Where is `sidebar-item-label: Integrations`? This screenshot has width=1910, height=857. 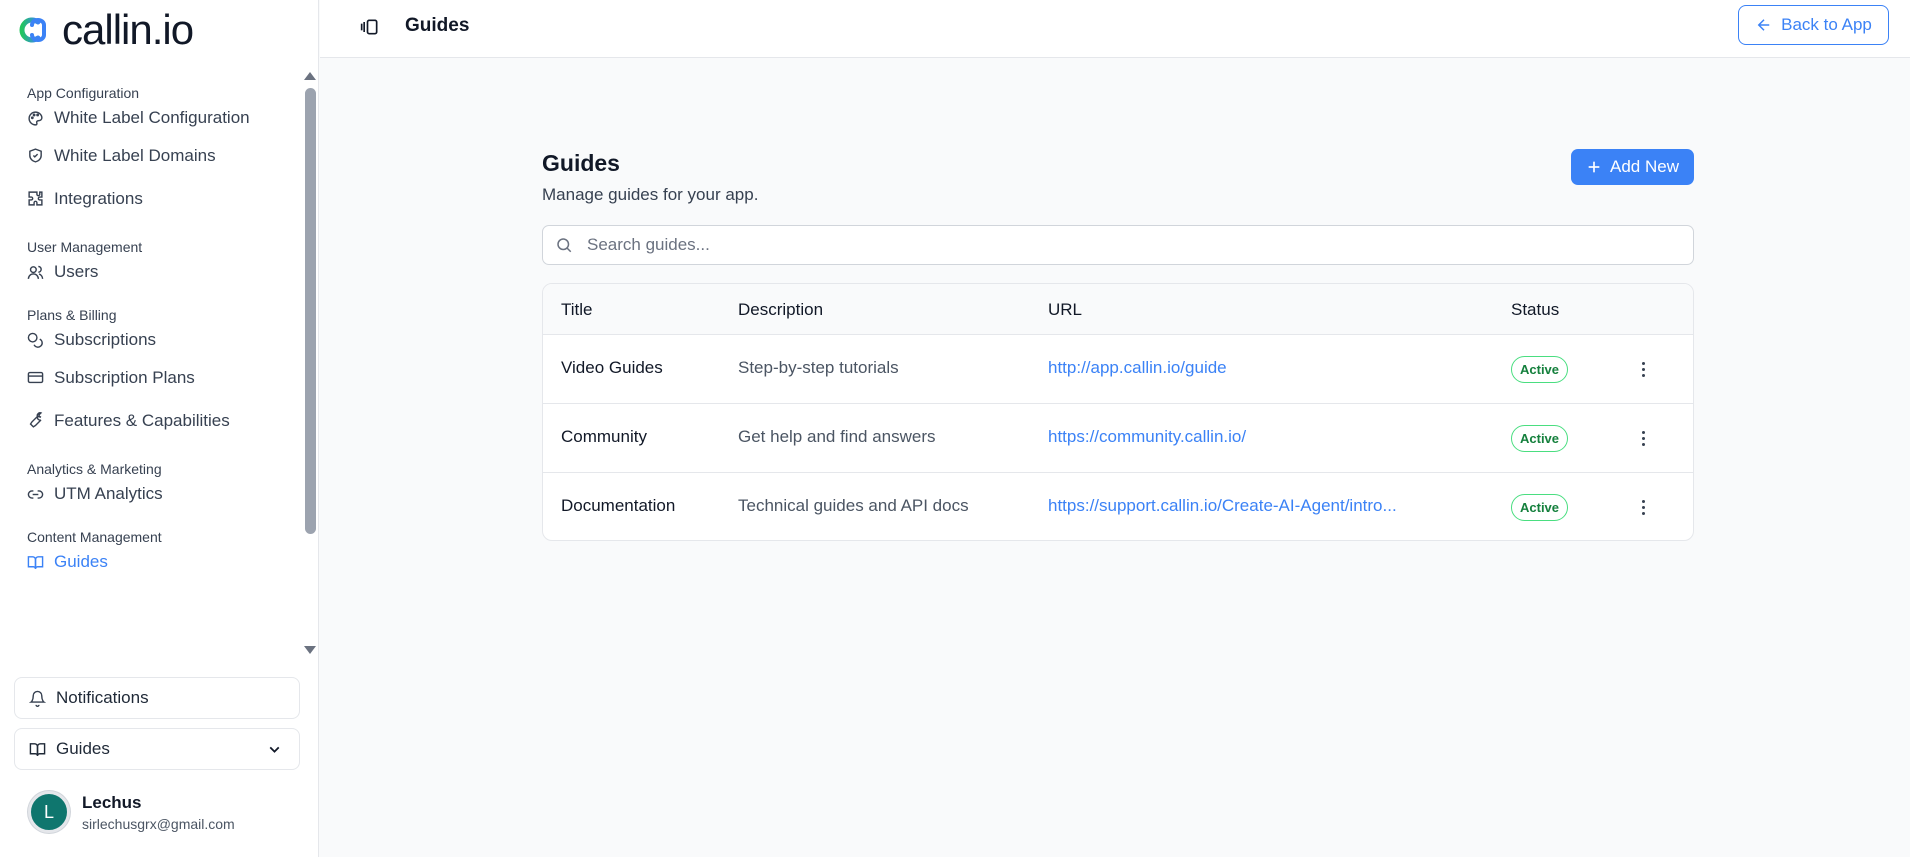
sidebar-item-label: Integrations is located at coordinates (98, 198).